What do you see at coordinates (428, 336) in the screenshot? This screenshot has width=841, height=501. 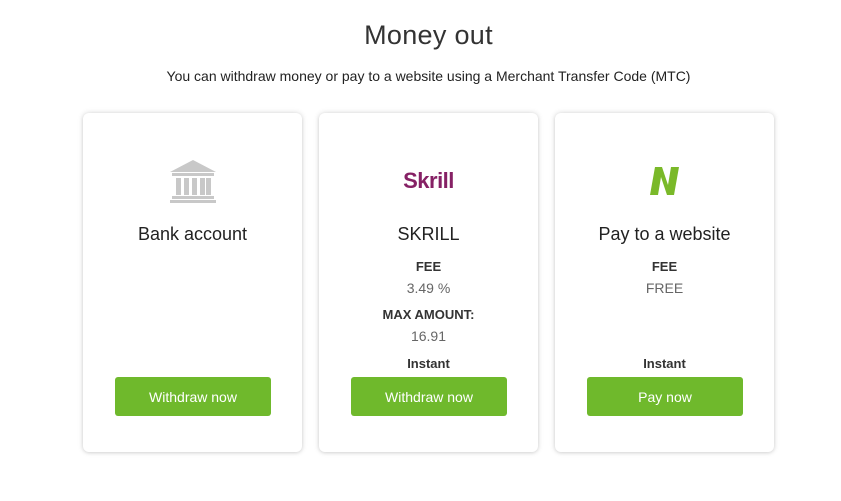 I see `max-amount-value: 16.91` at bounding box center [428, 336].